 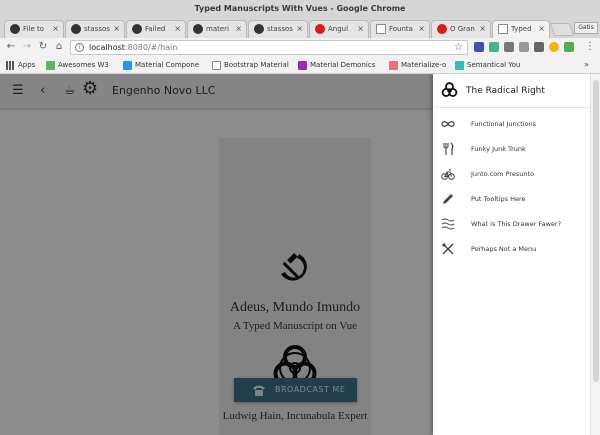 What do you see at coordinates (10, 65) in the screenshot?
I see `apps-grid-icon` at bounding box center [10, 65].